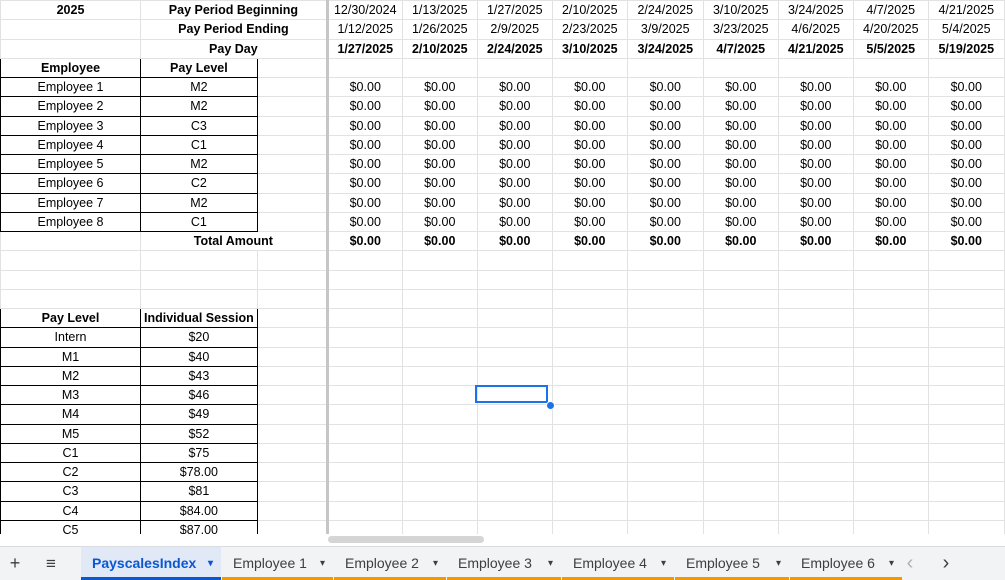 Image resolution: width=1005 pixels, height=580 pixels. Describe the element at coordinates (439, 29) in the screenshot. I see `period-end-cell: 1/26/2025` at that location.